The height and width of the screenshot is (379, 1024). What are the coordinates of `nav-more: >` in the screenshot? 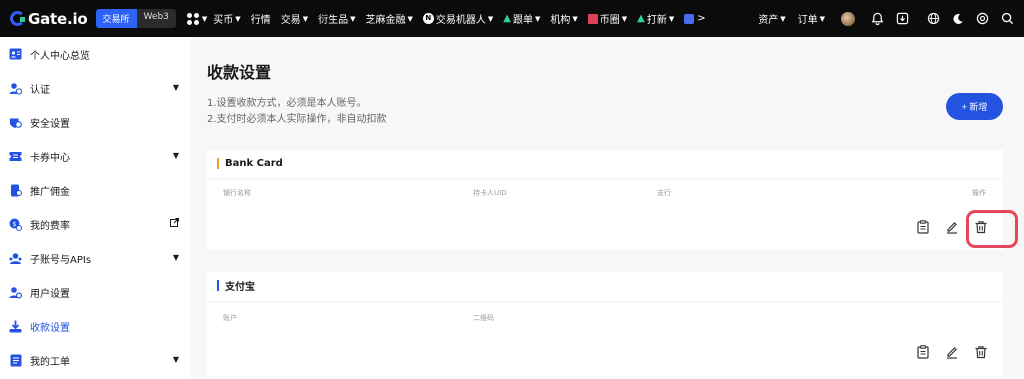 It's located at (695, 18).